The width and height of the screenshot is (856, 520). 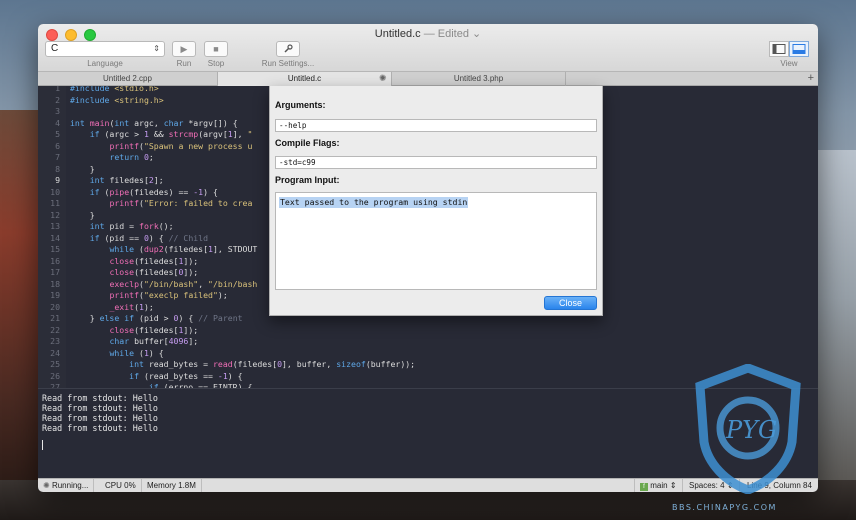 I want to click on toggle-sidebar-button, so click(x=779, y=49).